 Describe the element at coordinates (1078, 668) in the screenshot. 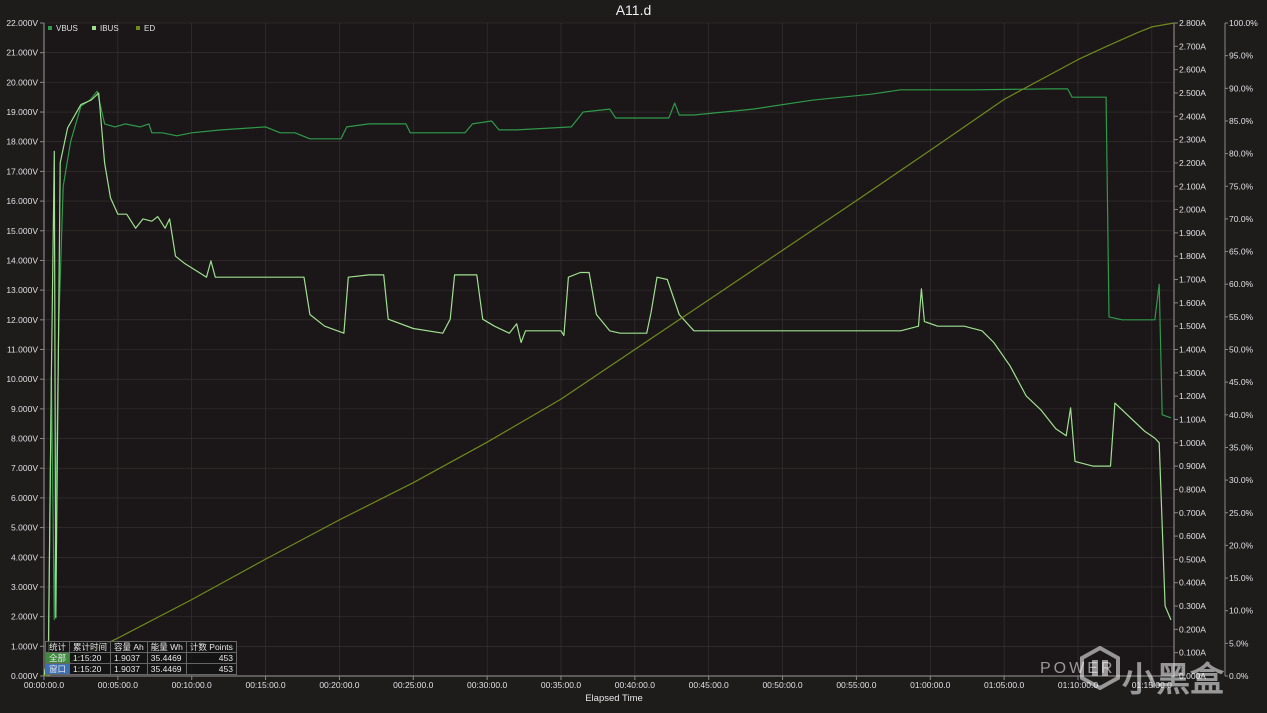

I see `watermark-latin: POWER` at that location.